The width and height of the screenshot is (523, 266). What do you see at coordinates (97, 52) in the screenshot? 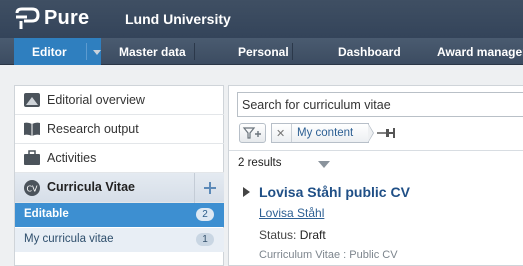
I see `chevron-down-icon` at bounding box center [97, 52].